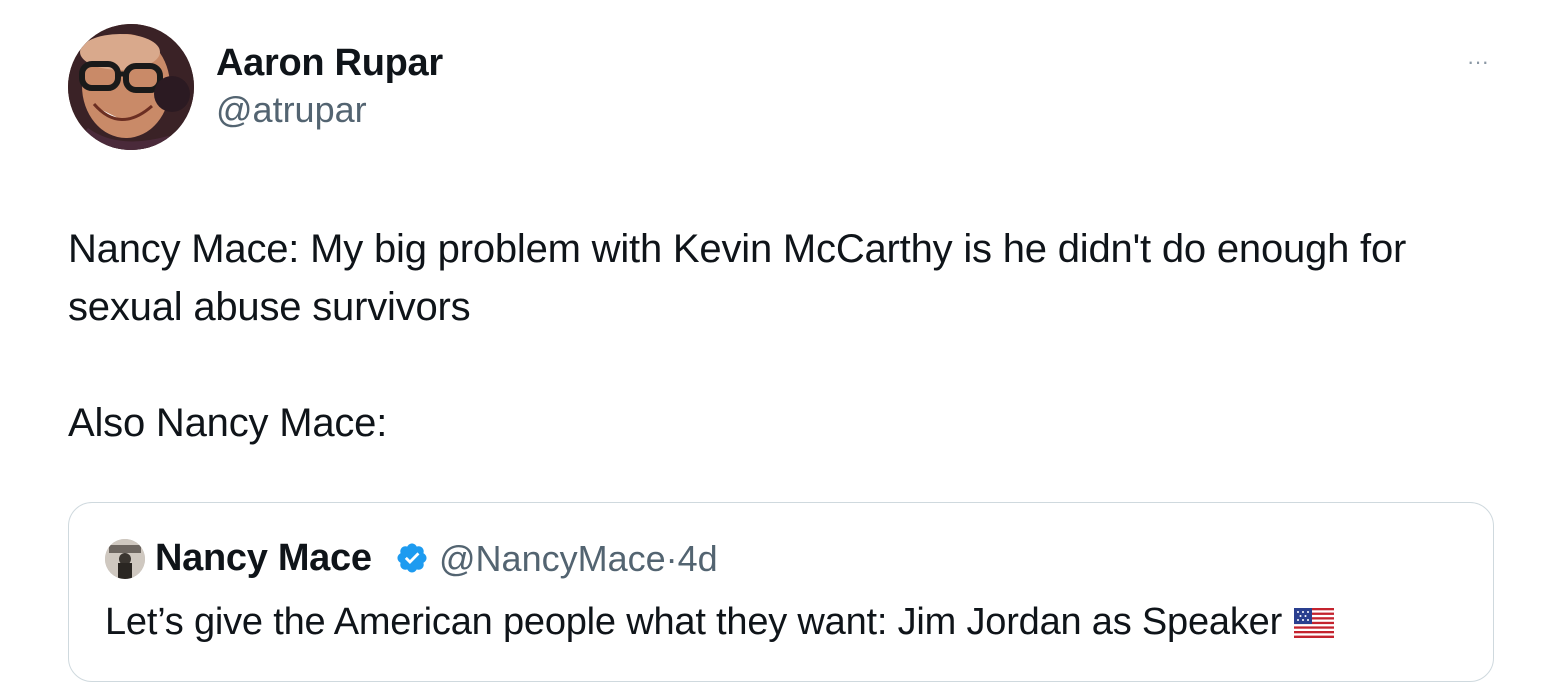 Image resolution: width=1551 pixels, height=694 pixels. I want to click on quoted-avatar-photo-icon, so click(125, 559).